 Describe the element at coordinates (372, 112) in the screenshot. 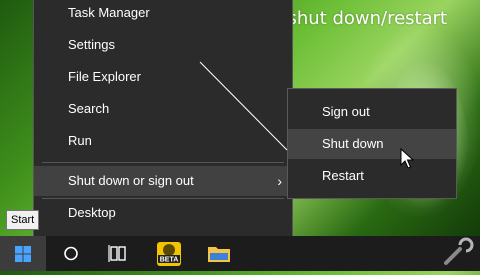

I see `submenu-item-sign-out: Sign out` at that location.